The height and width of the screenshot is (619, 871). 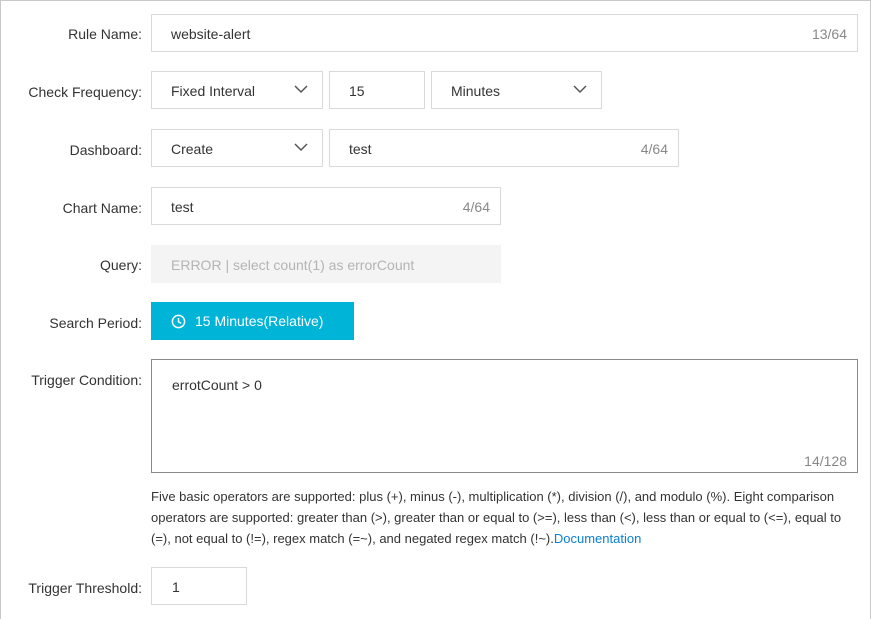 I want to click on frequency-interval-value: 15, so click(x=357, y=91).